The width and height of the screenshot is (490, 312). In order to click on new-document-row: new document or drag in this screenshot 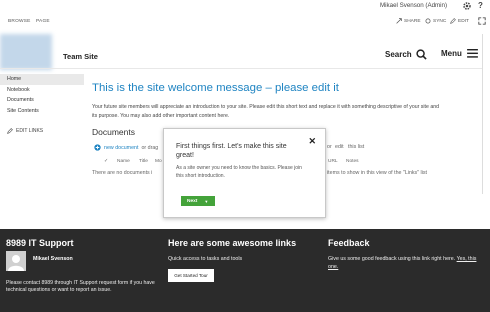, I will do `click(126, 147)`.